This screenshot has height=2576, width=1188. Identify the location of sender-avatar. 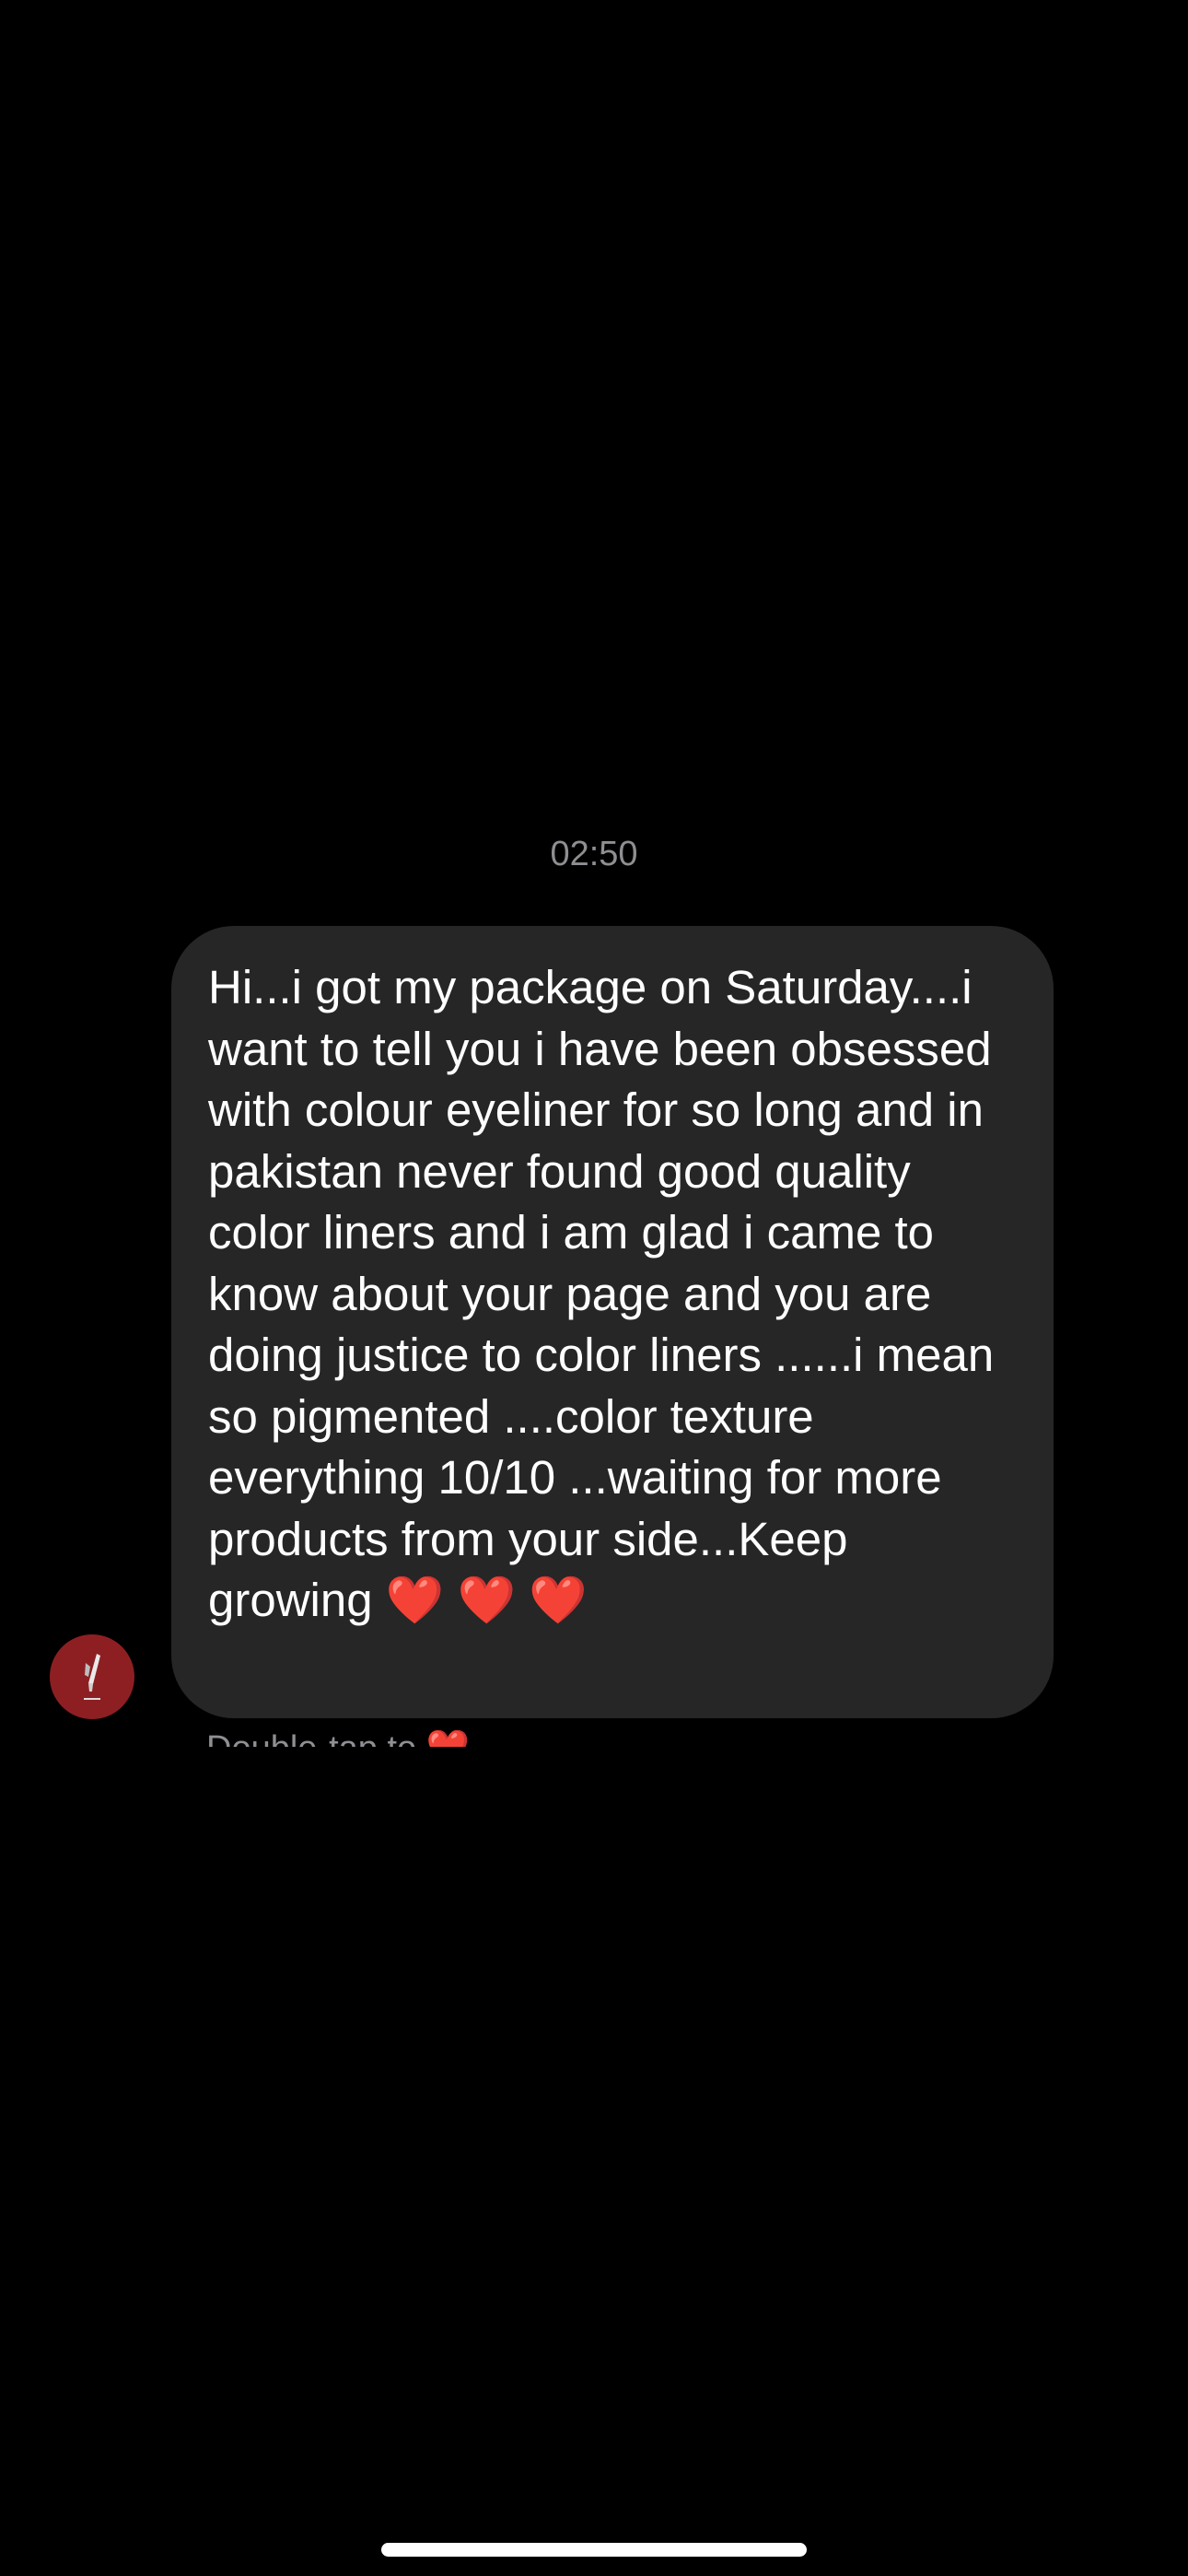
(92, 1676).